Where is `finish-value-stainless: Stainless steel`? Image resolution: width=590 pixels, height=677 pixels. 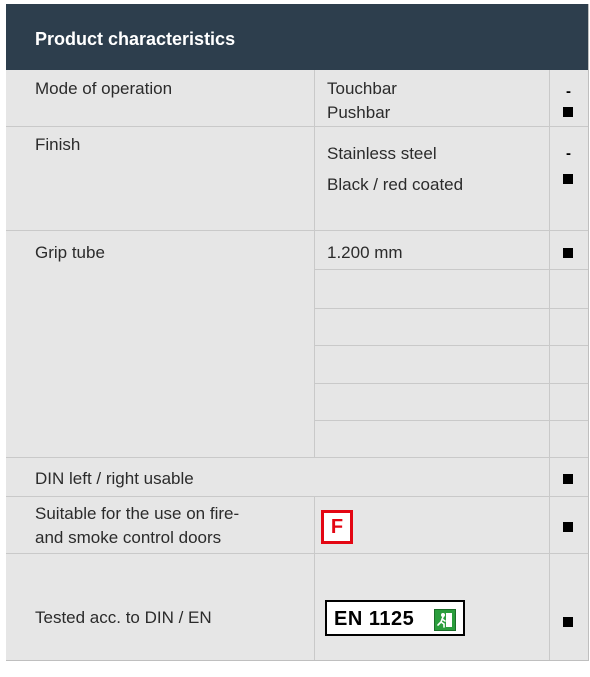
finish-value-stainless: Stainless steel is located at coordinates (382, 153).